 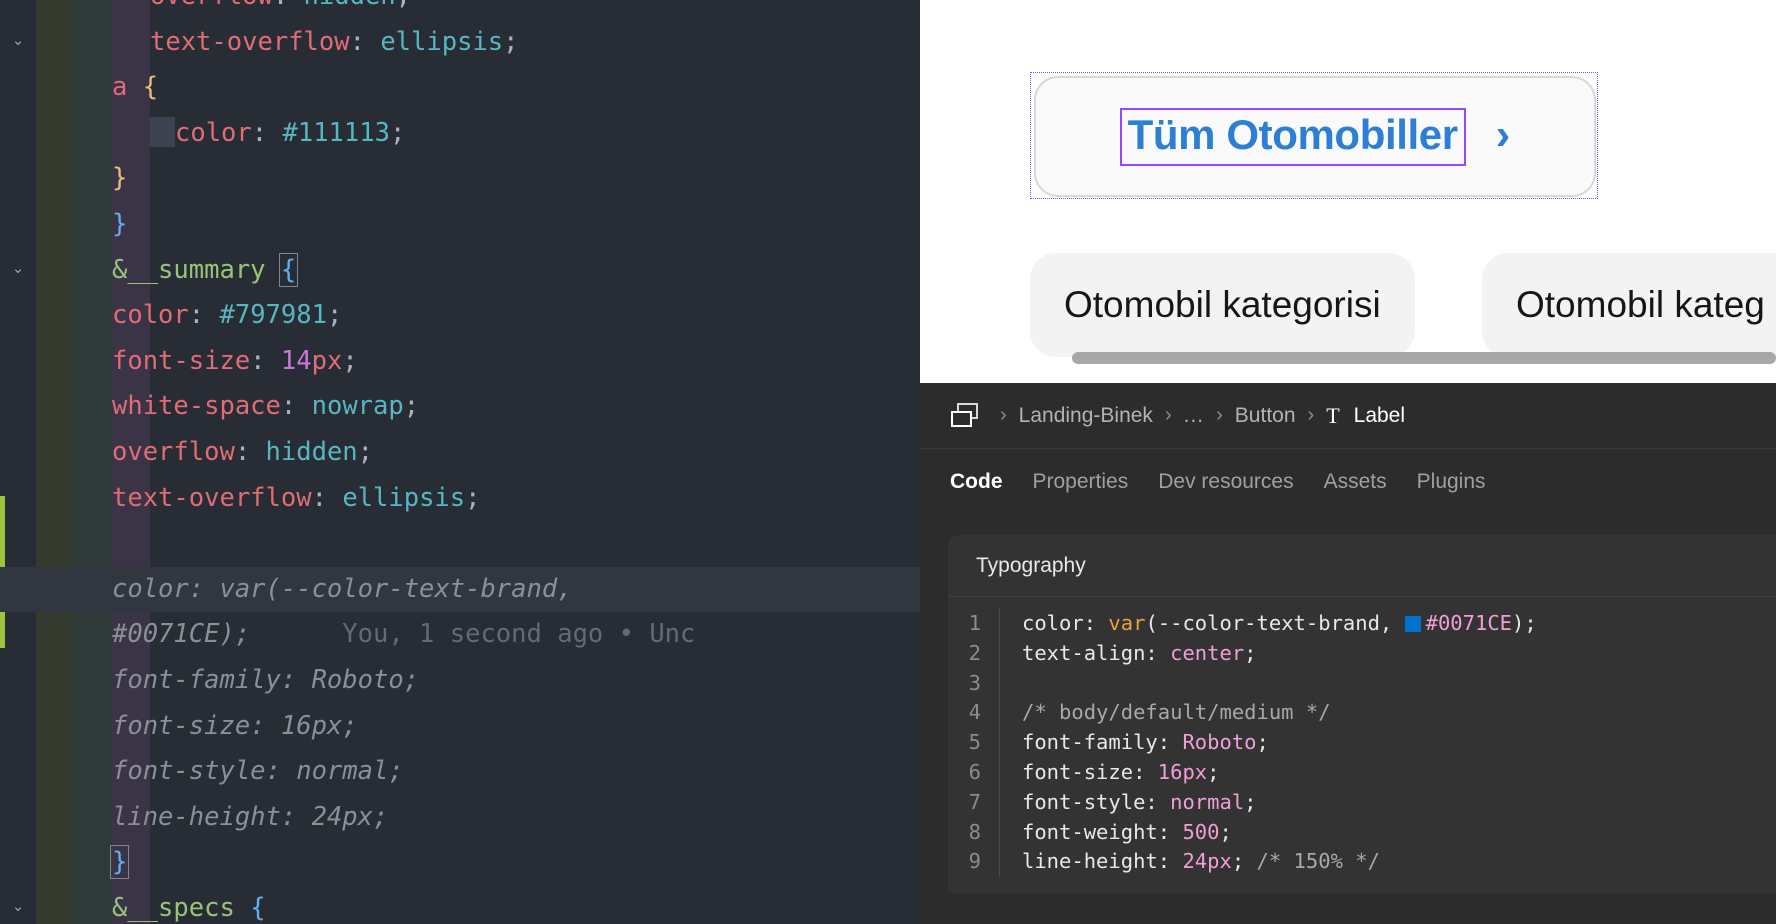 I want to click on button-selection-outline: Tüm Otomobiller ›, so click(x=1314, y=135).